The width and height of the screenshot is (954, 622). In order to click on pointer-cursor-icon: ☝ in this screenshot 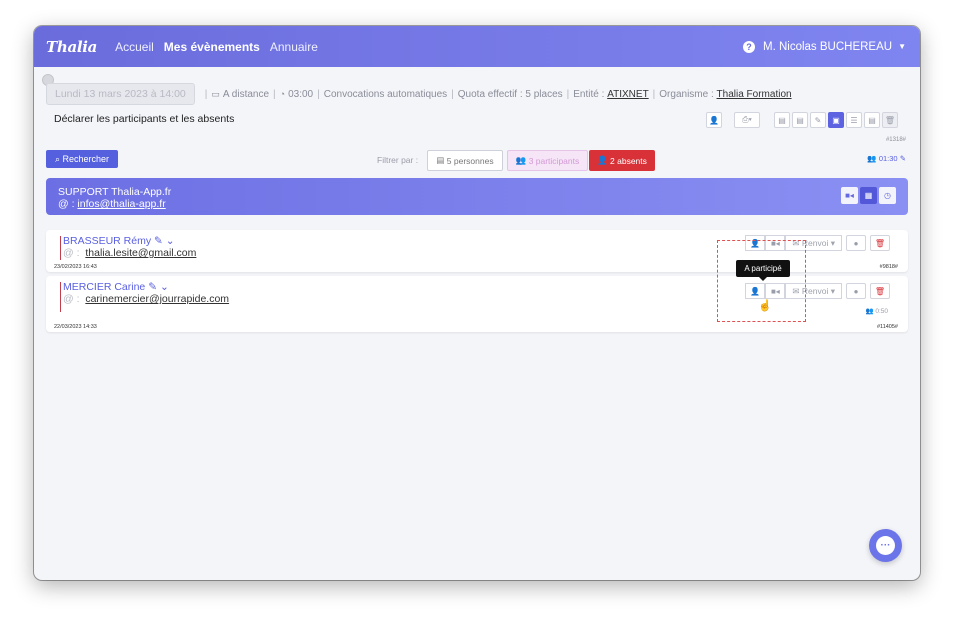, I will do `click(765, 306)`.